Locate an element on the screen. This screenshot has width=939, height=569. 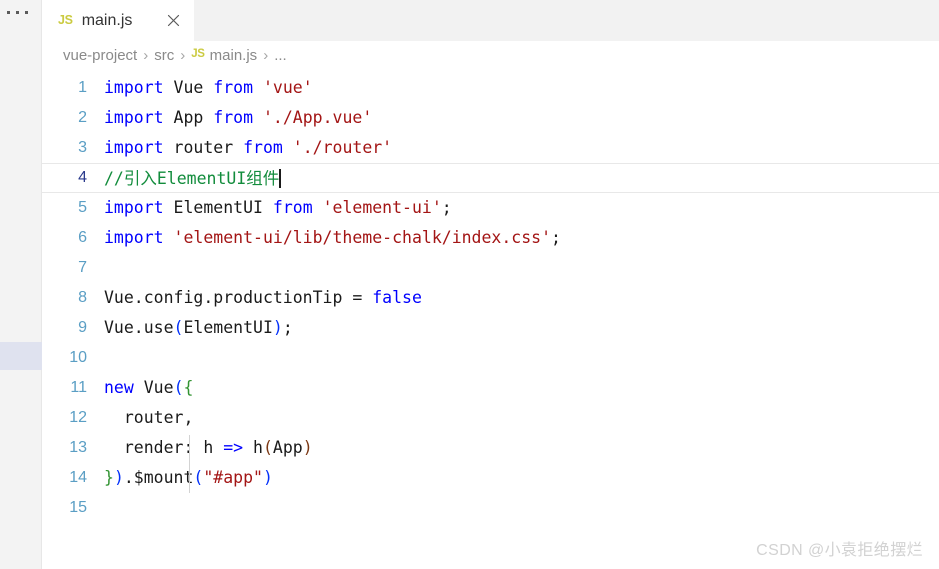
token: './App.vue' is located at coordinates (317, 117).